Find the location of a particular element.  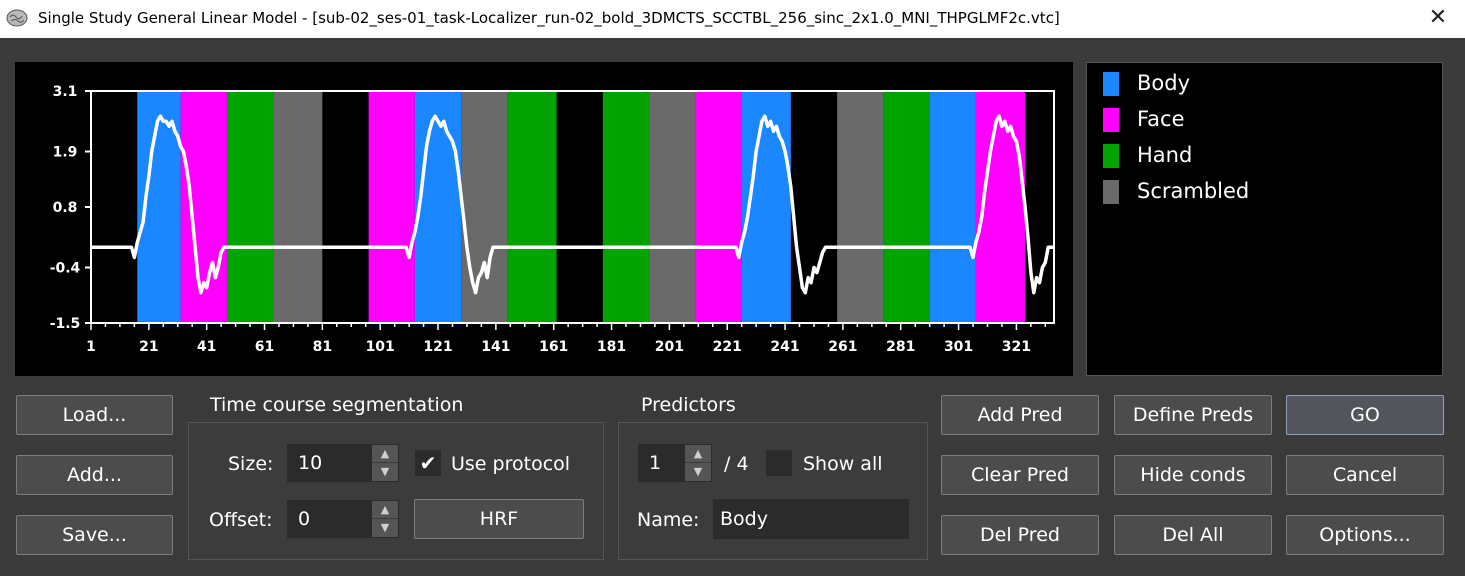

x-tick-label: 141 is located at coordinates (495, 347).